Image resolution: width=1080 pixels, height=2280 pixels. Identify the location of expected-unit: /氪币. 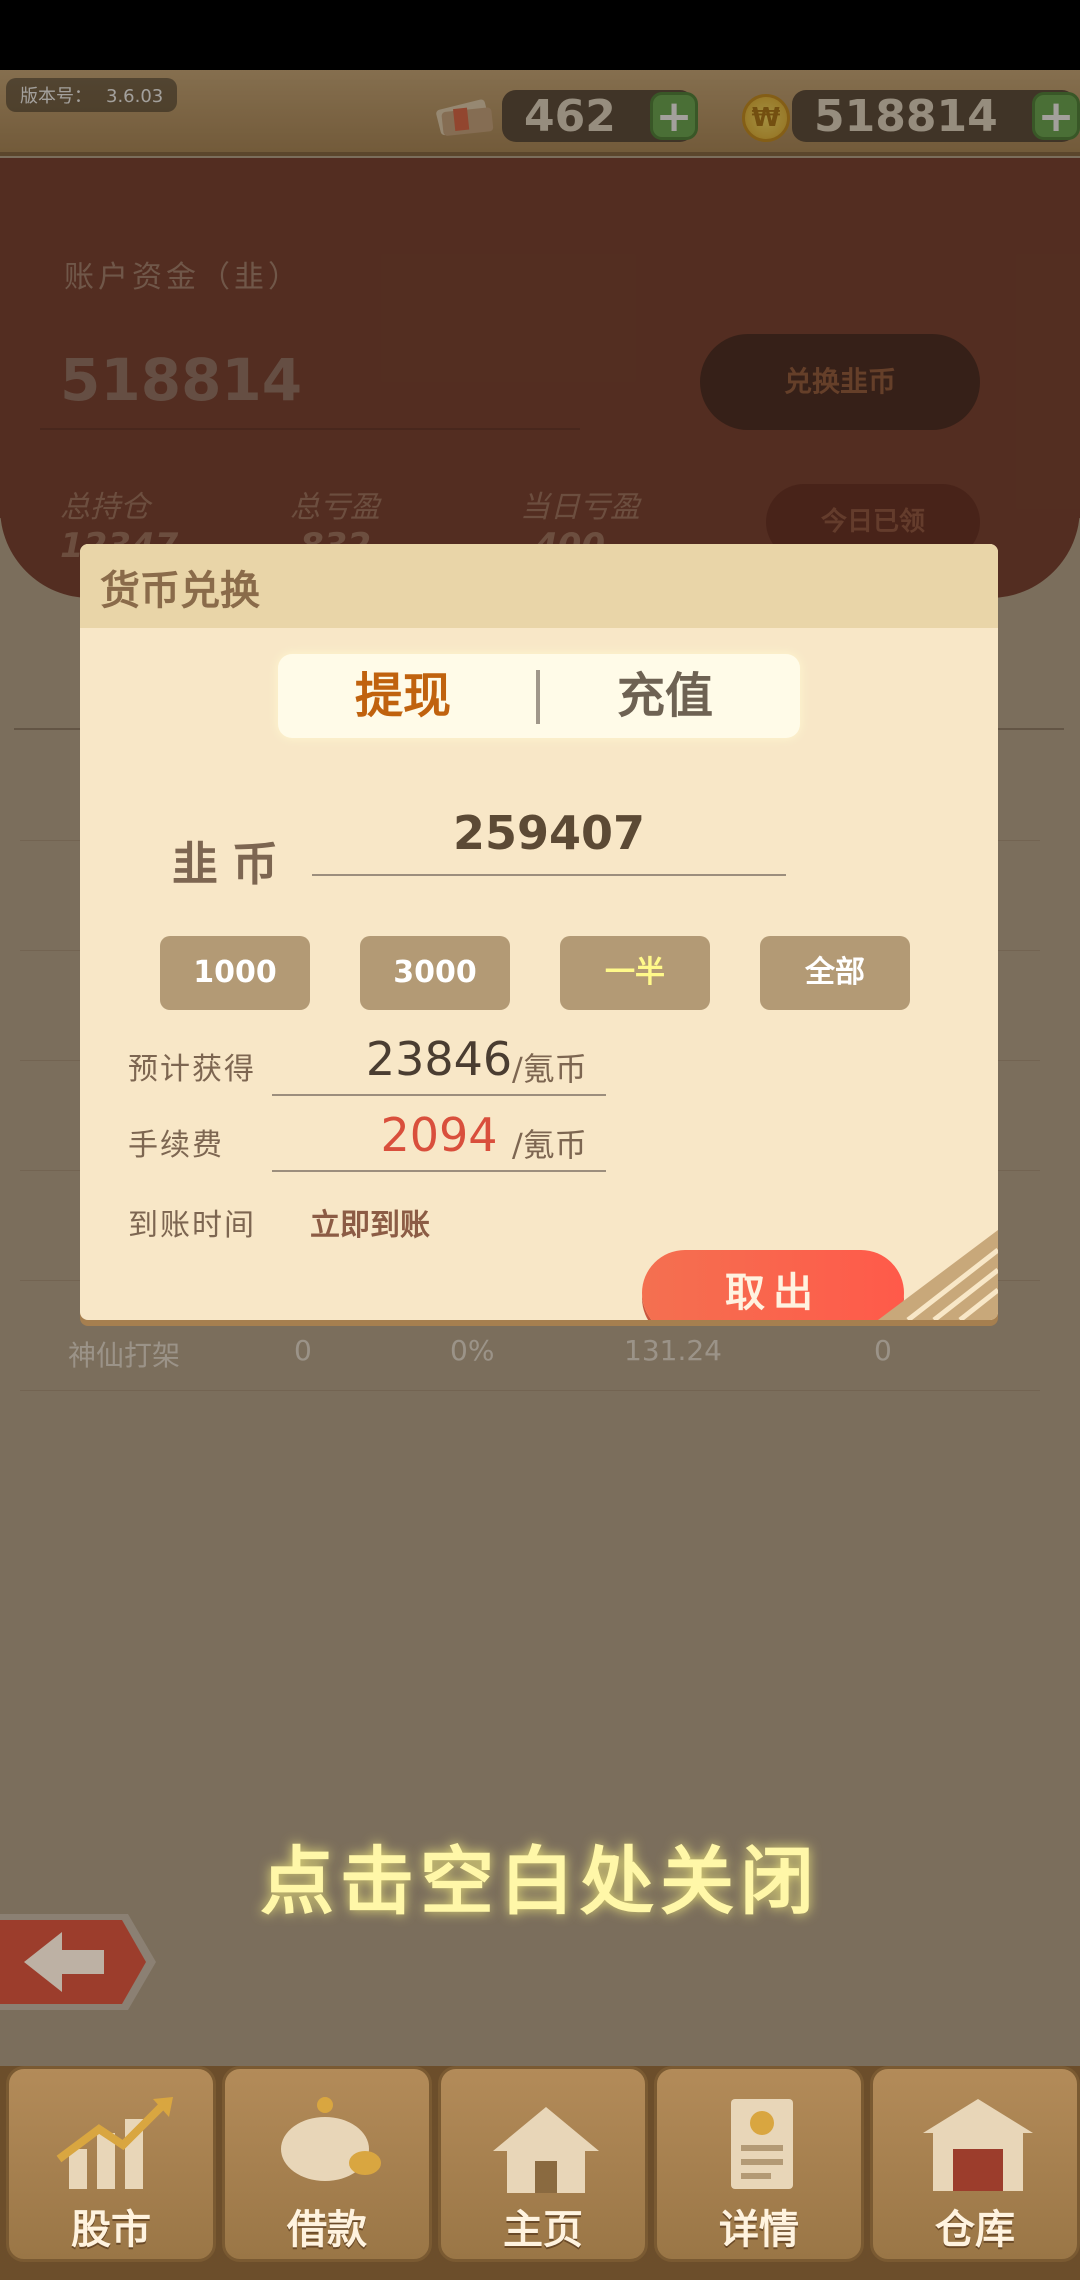
(549, 1069).